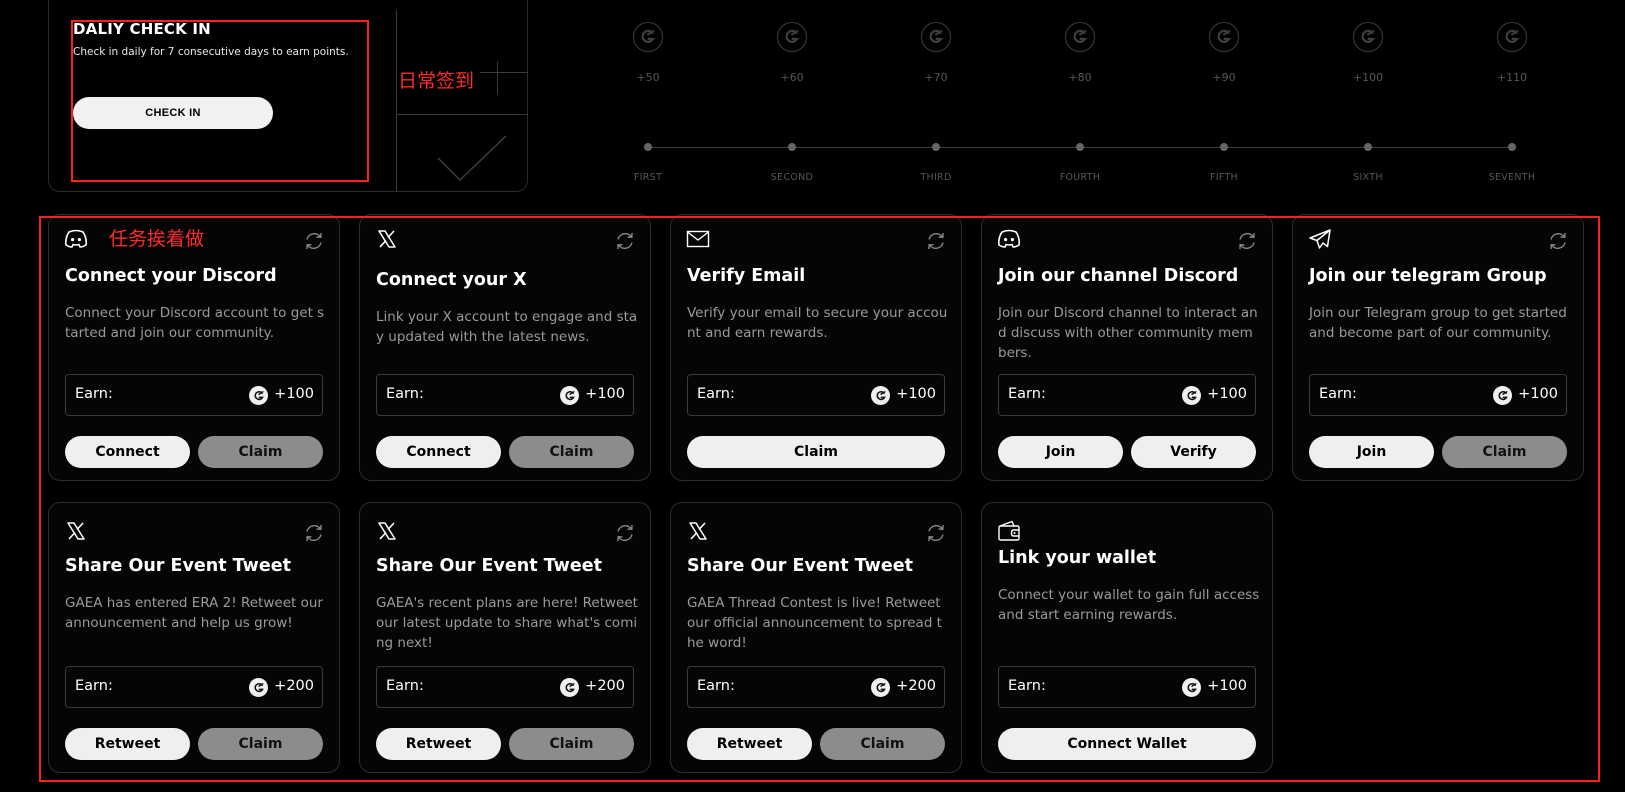  What do you see at coordinates (648, 177) in the screenshot?
I see `day-label: FIRST` at bounding box center [648, 177].